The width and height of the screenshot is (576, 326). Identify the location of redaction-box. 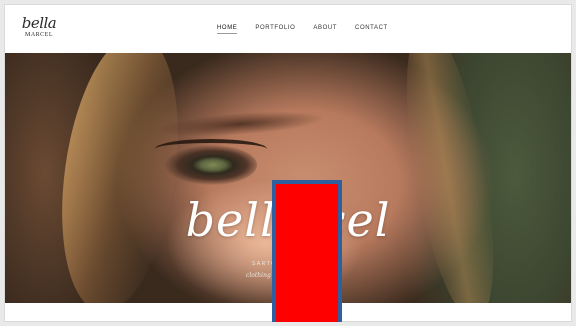
(307, 251).